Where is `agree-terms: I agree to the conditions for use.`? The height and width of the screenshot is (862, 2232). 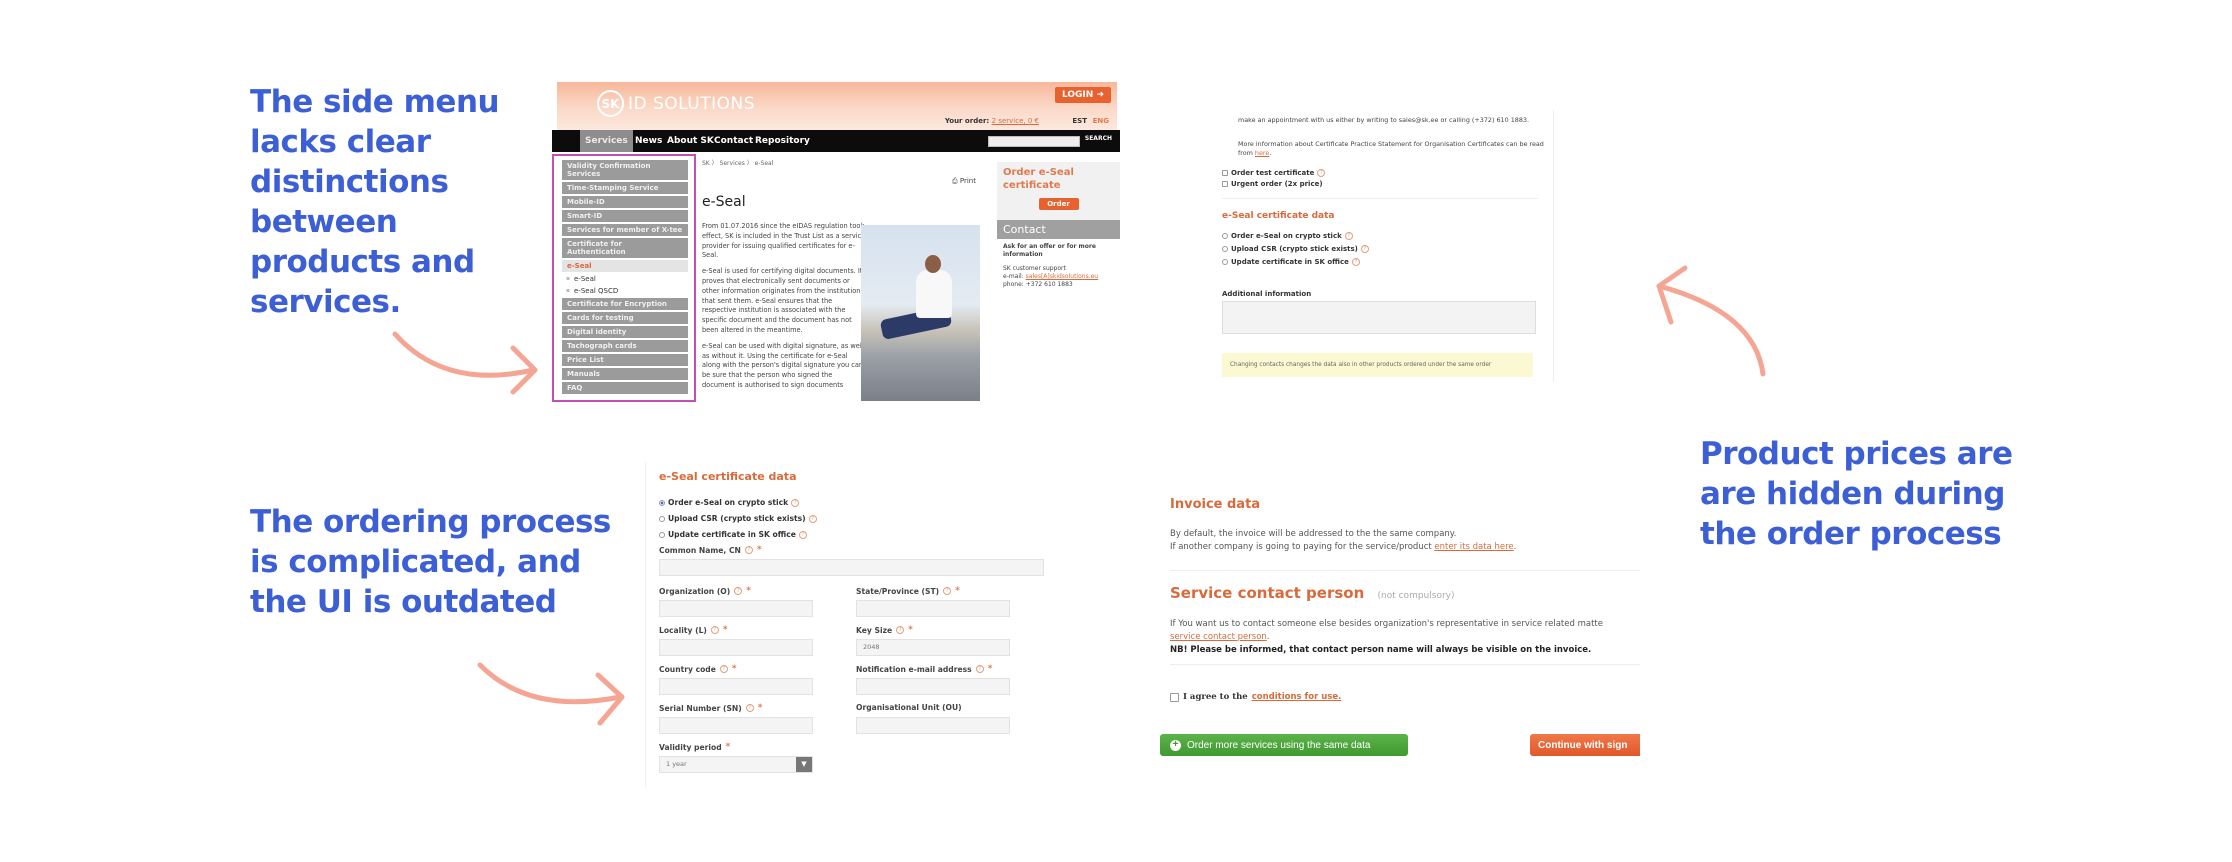
agree-terms: I agree to the conditions for use. is located at coordinates (1255, 697).